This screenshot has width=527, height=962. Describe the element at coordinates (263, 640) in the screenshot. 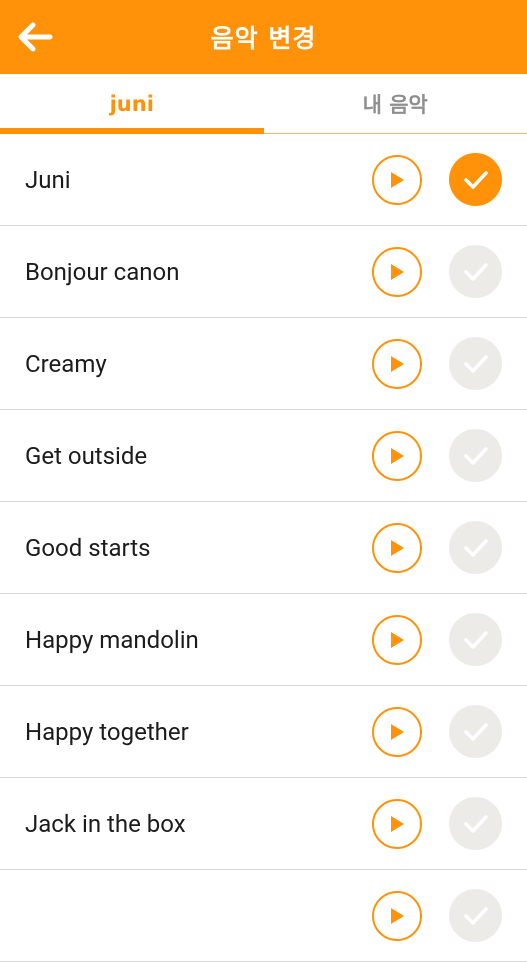

I see `track-row: Happy mandolin` at that location.